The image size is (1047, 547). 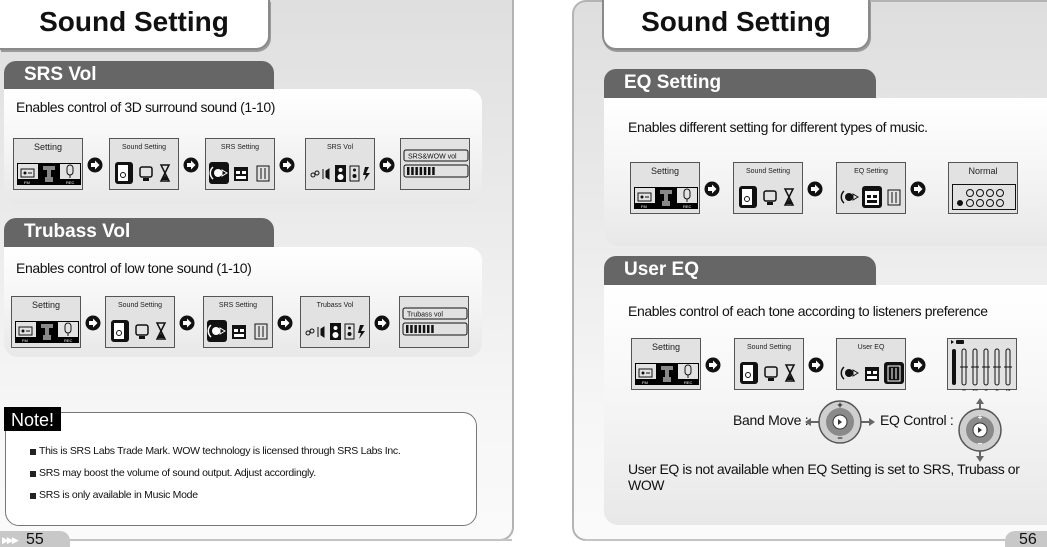 I want to click on note-label: Note!, so click(x=33, y=419).